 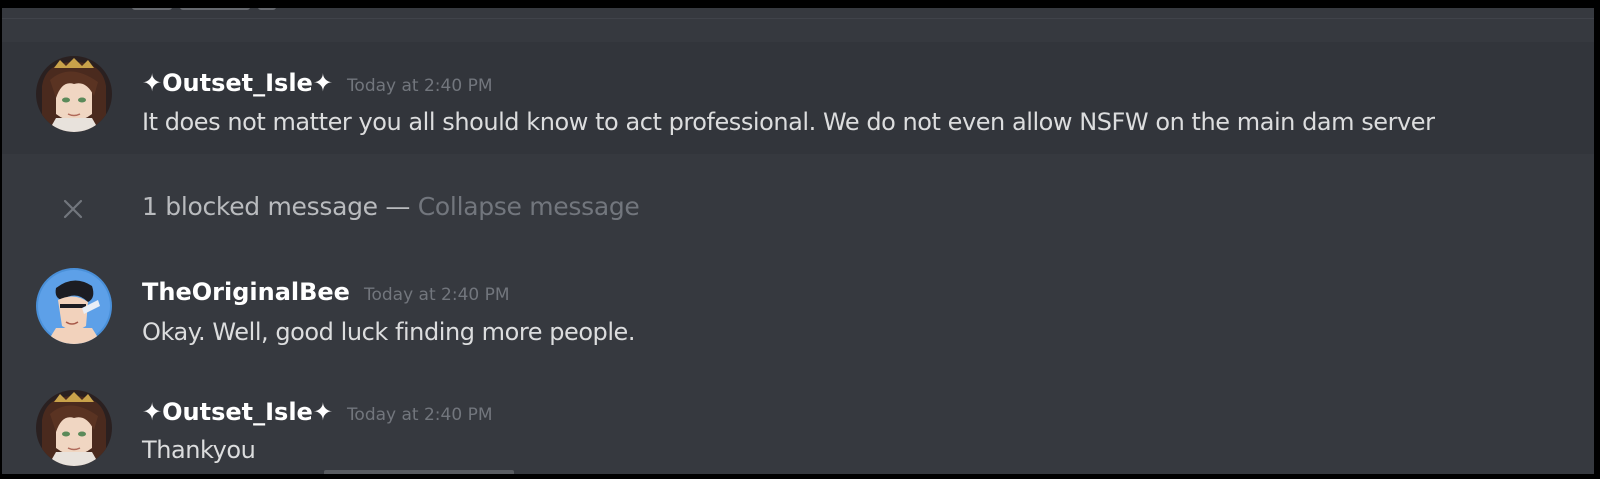 What do you see at coordinates (199, 450) in the screenshot?
I see `message-content: Thankyou` at bounding box center [199, 450].